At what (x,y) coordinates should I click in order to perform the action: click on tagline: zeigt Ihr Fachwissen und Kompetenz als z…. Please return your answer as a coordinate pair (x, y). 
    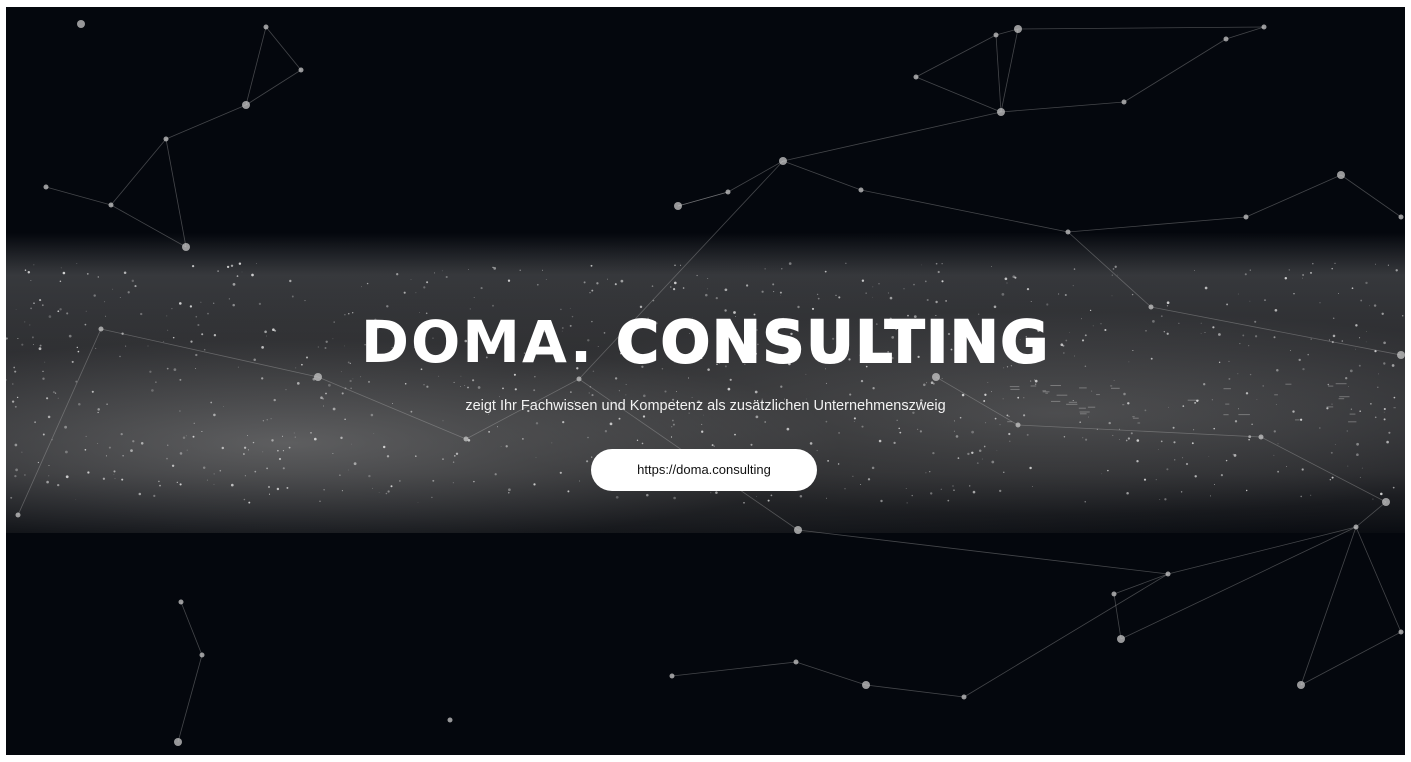
    Looking at the image, I should click on (705, 406).